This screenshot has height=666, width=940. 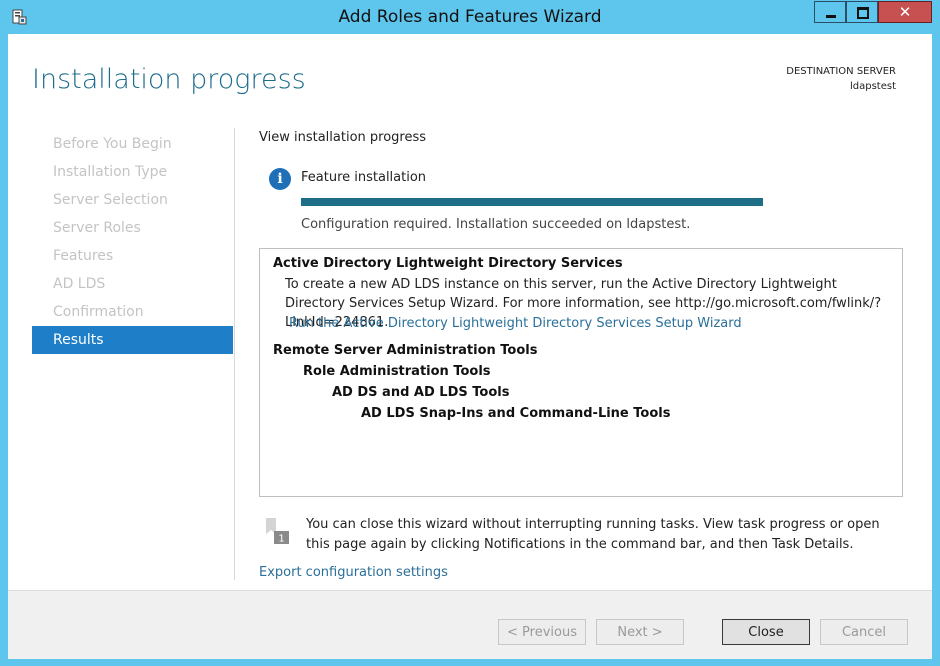 I want to click on close-icon: ✕, so click(x=905, y=12).